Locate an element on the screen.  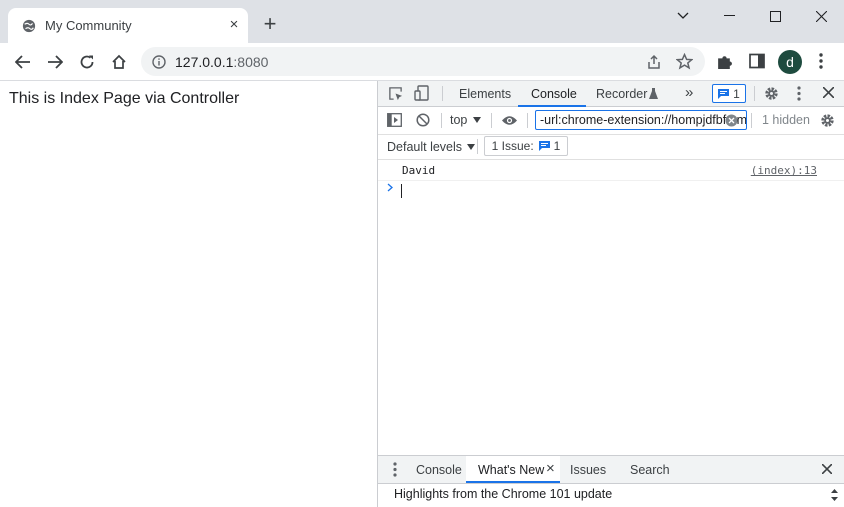
log-levels-dropdown: Default levels is located at coordinates (431, 146).